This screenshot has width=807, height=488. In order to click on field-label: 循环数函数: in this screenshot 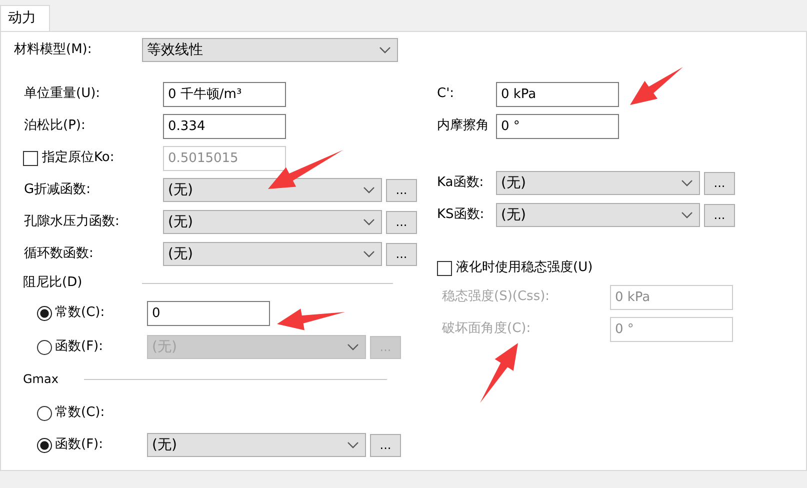, I will do `click(58, 254)`.